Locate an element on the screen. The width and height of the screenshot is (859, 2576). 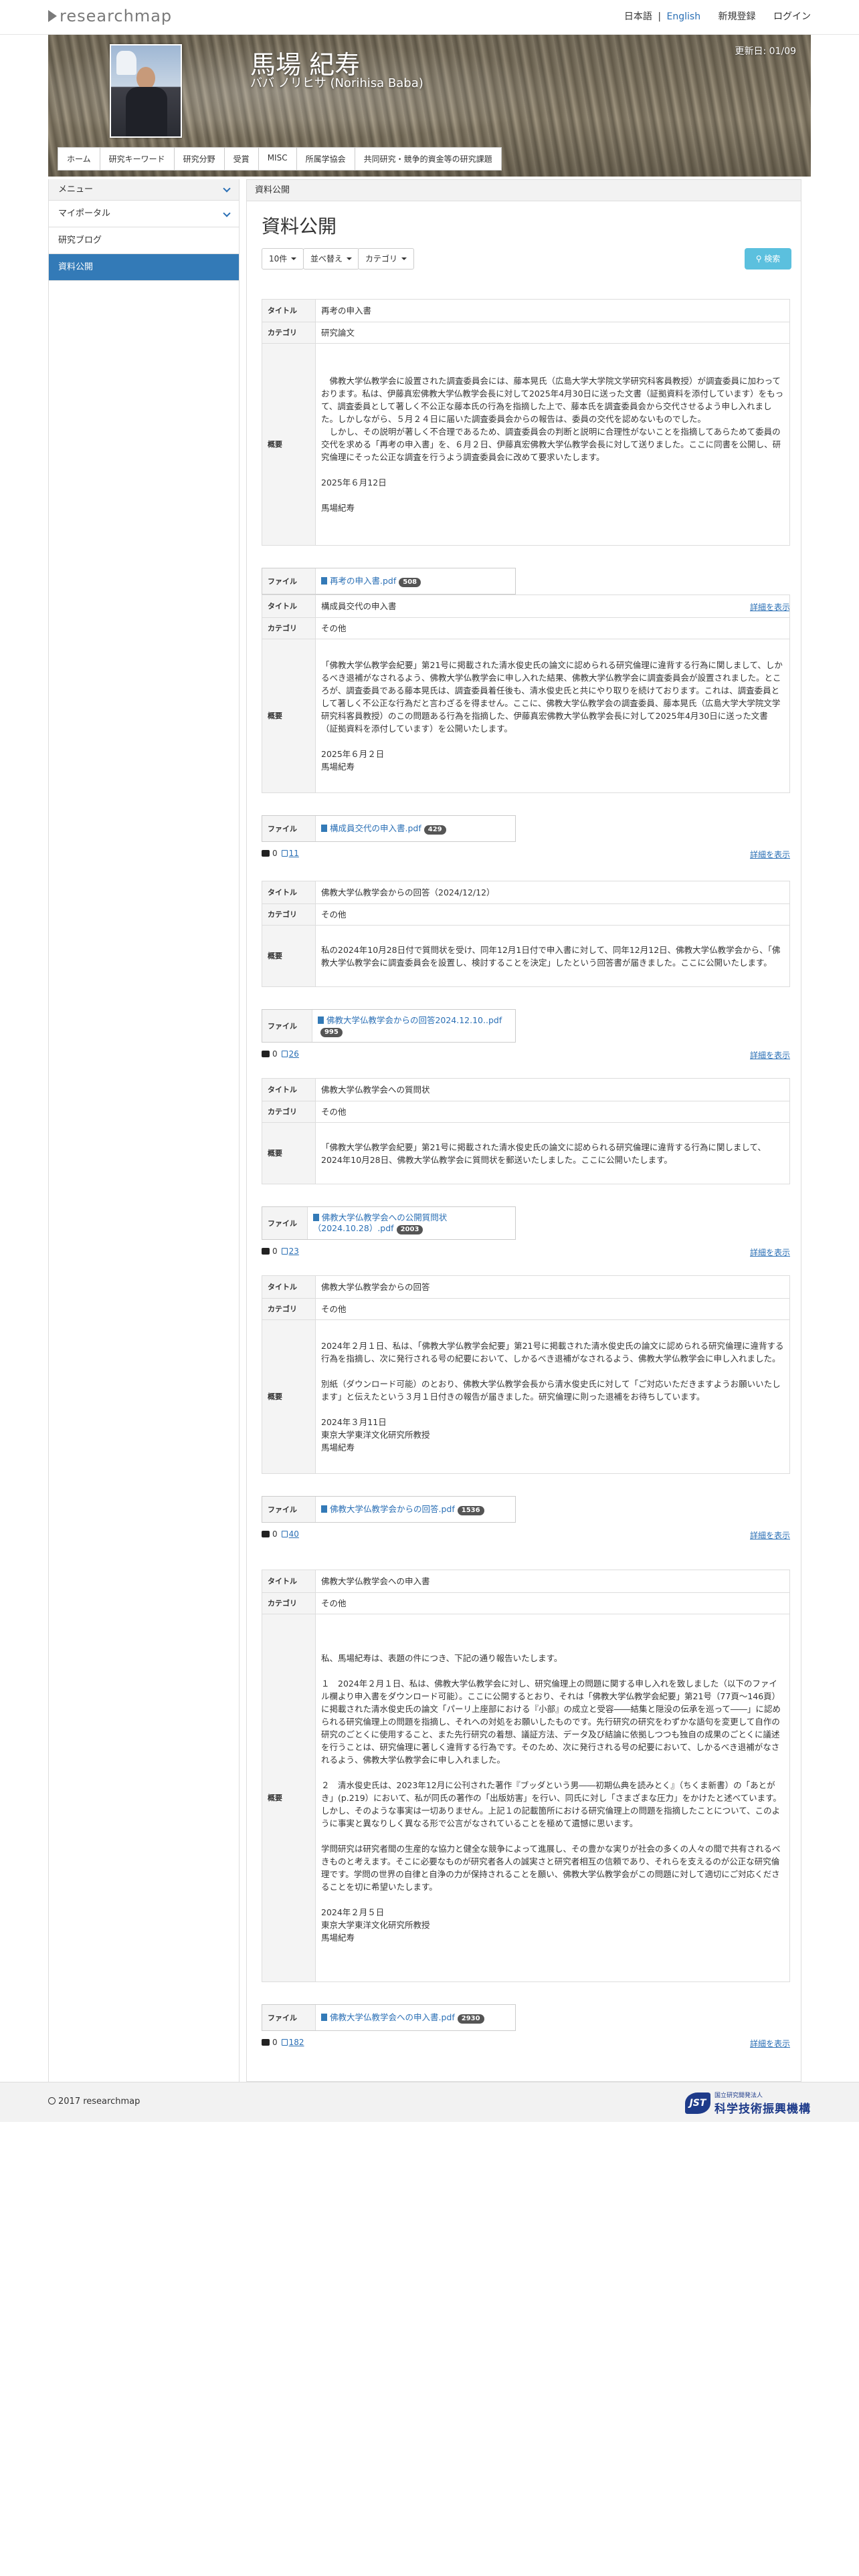
file-link: 構成員交代の申入書.pdf is located at coordinates (375, 828).